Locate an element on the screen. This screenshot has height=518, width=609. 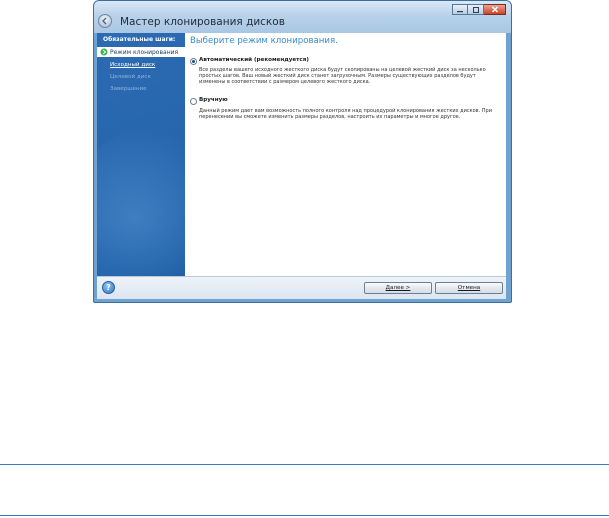
divider-bottom is located at coordinates (304, 515).